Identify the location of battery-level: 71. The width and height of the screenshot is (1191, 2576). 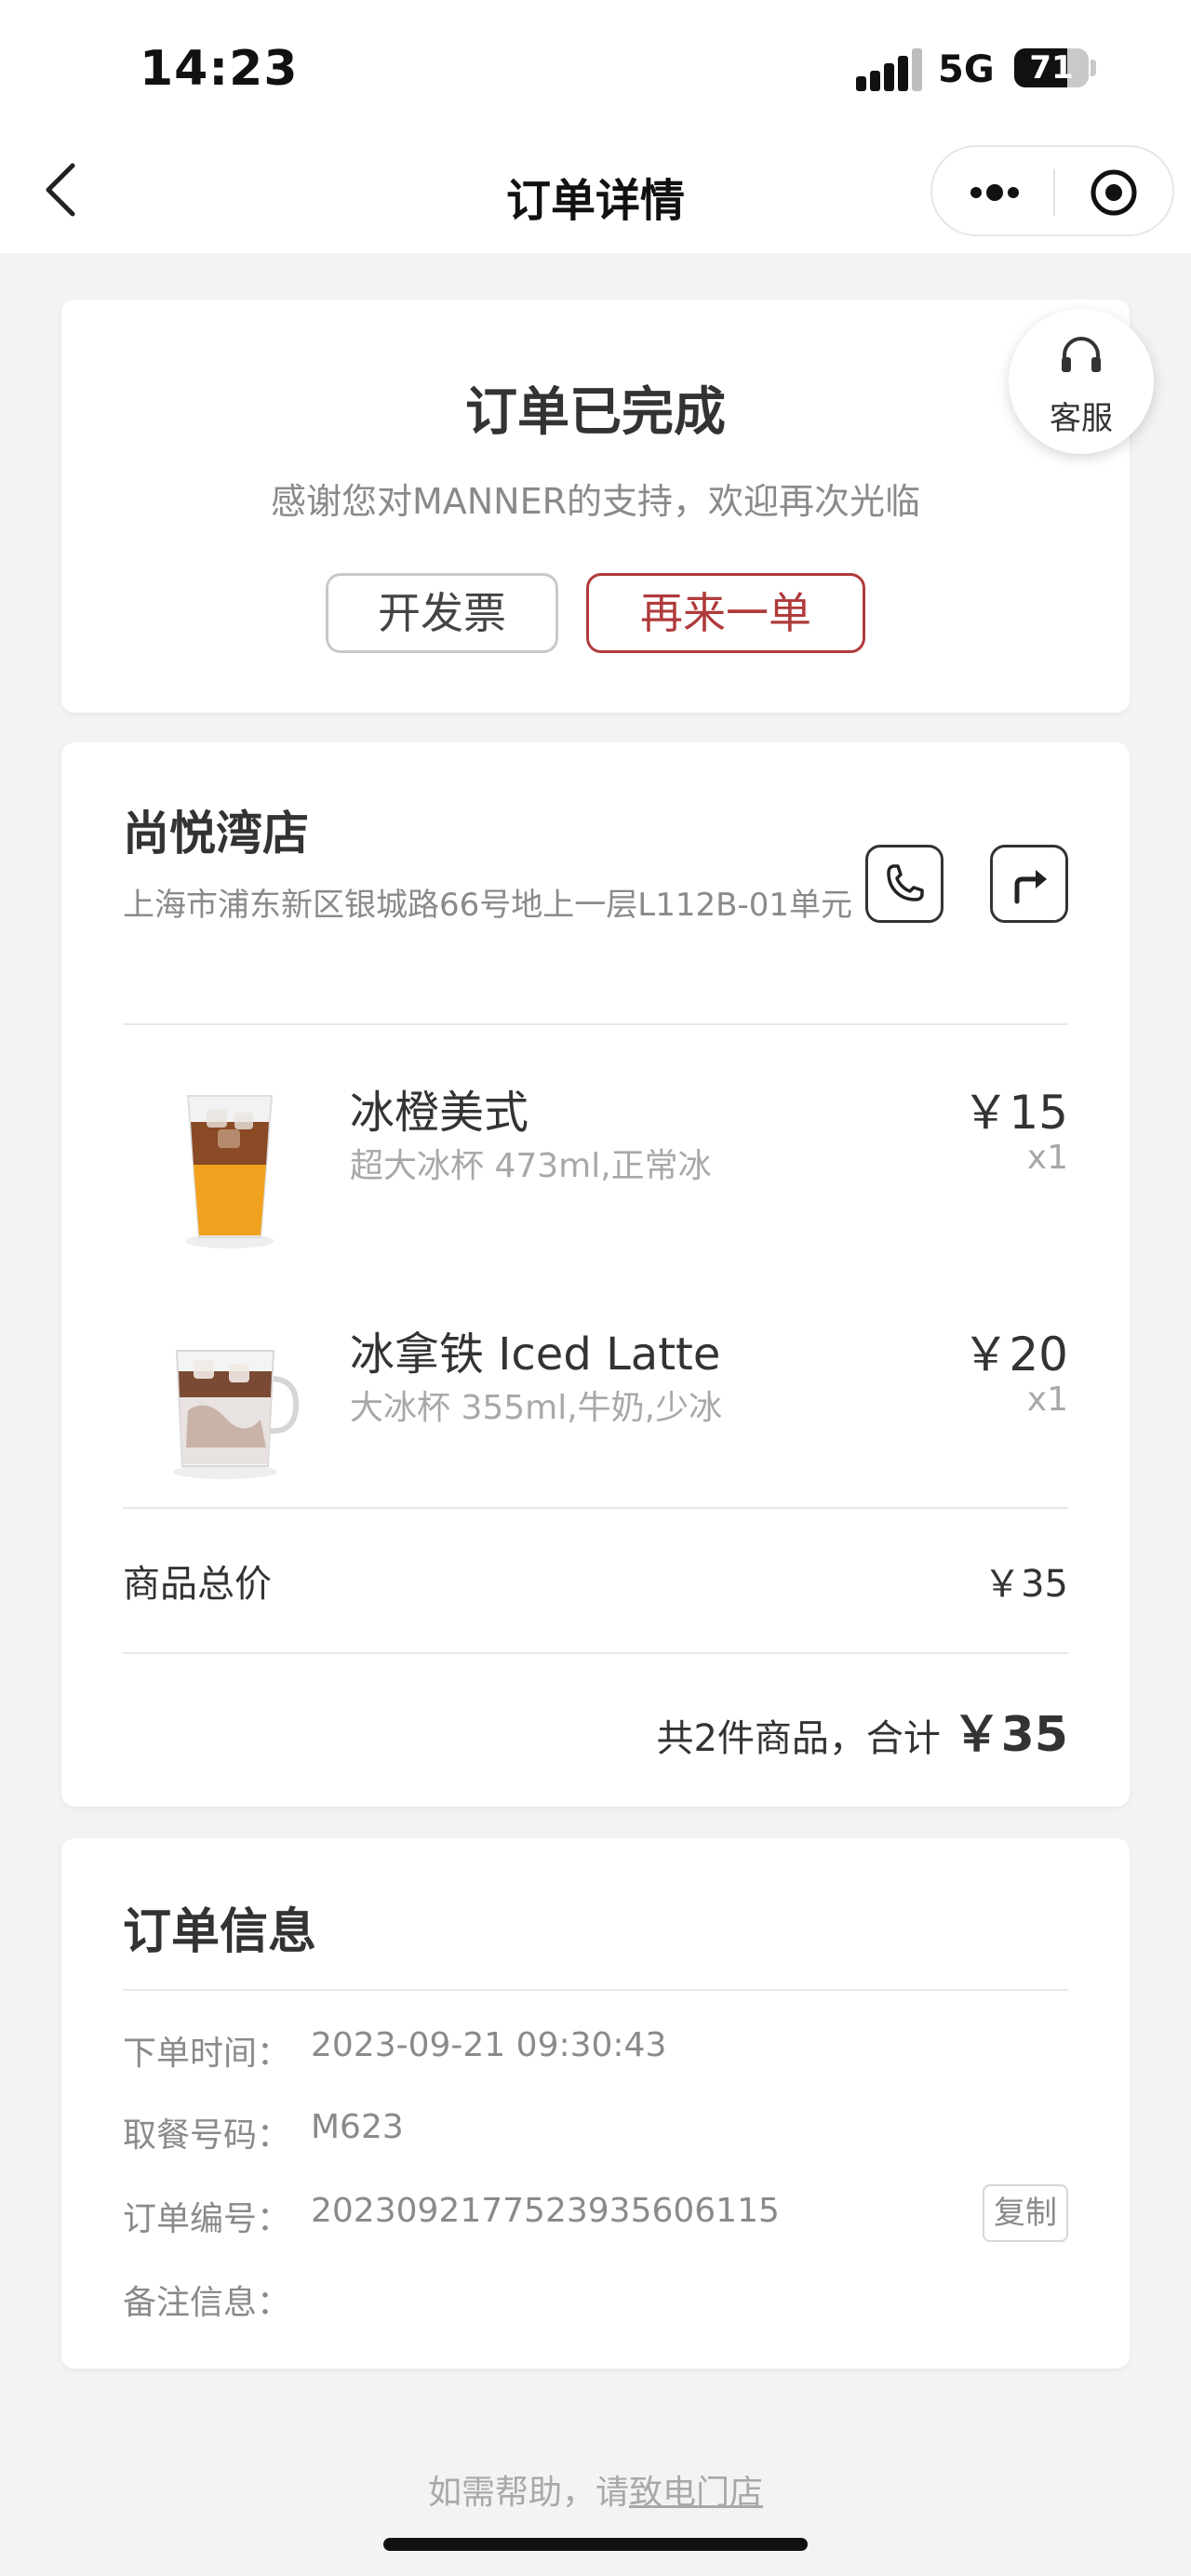
(1051, 68).